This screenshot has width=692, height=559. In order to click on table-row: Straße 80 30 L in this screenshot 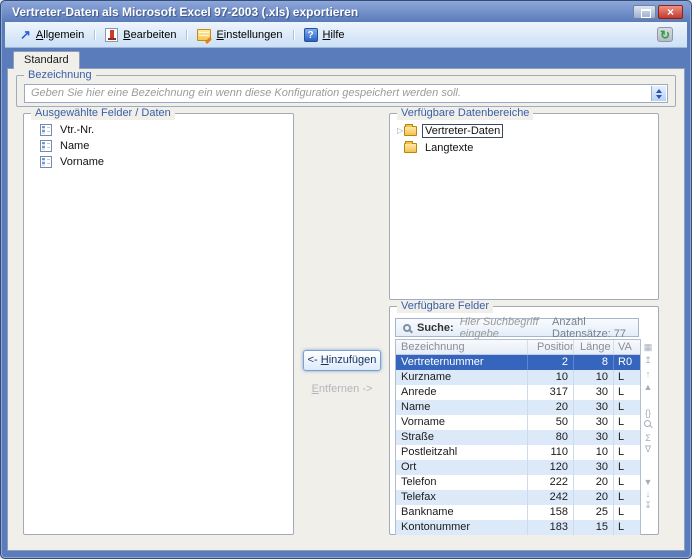, I will do `click(518, 437)`.